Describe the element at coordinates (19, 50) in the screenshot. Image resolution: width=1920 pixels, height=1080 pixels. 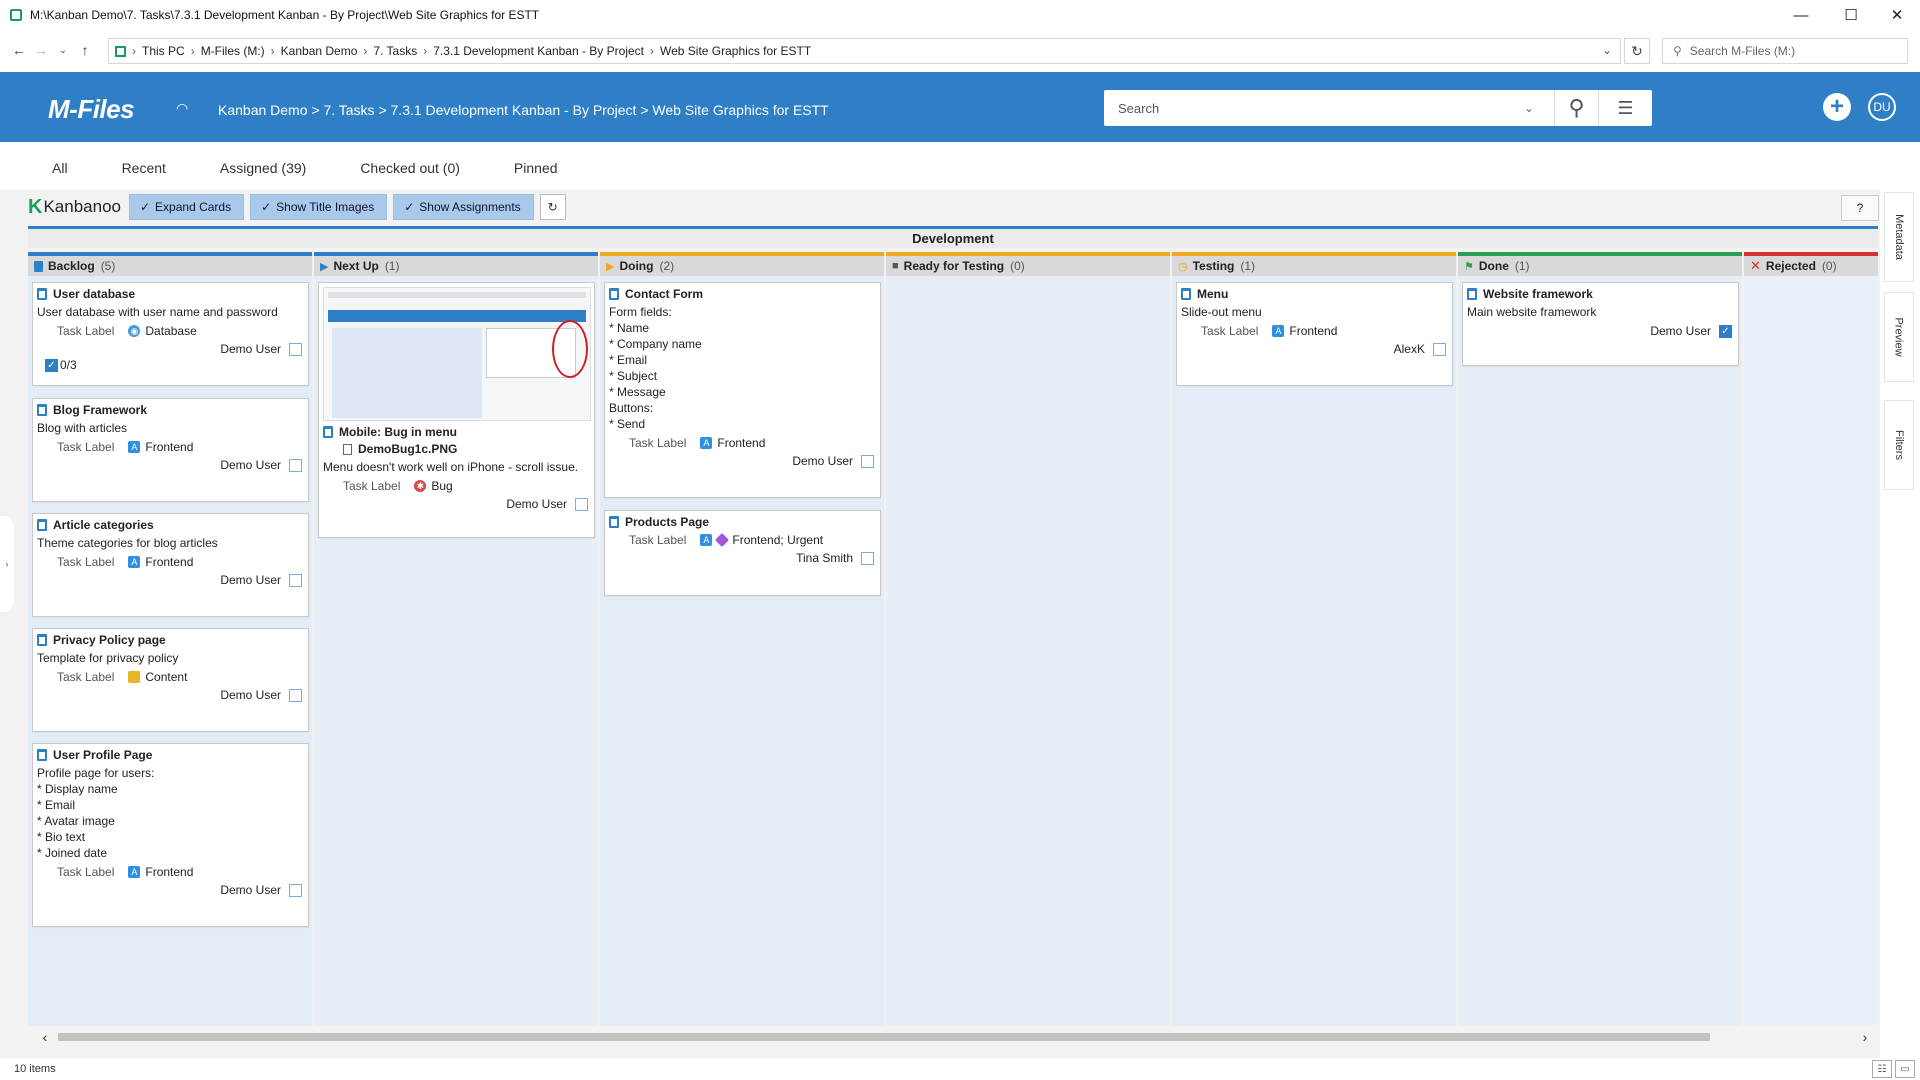
I see `back-arrow-icon: ←` at that location.